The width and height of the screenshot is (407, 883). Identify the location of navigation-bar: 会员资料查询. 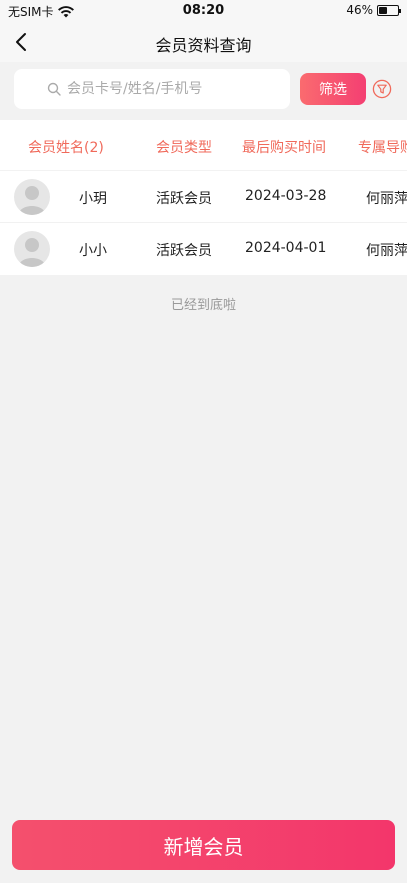
(203, 42).